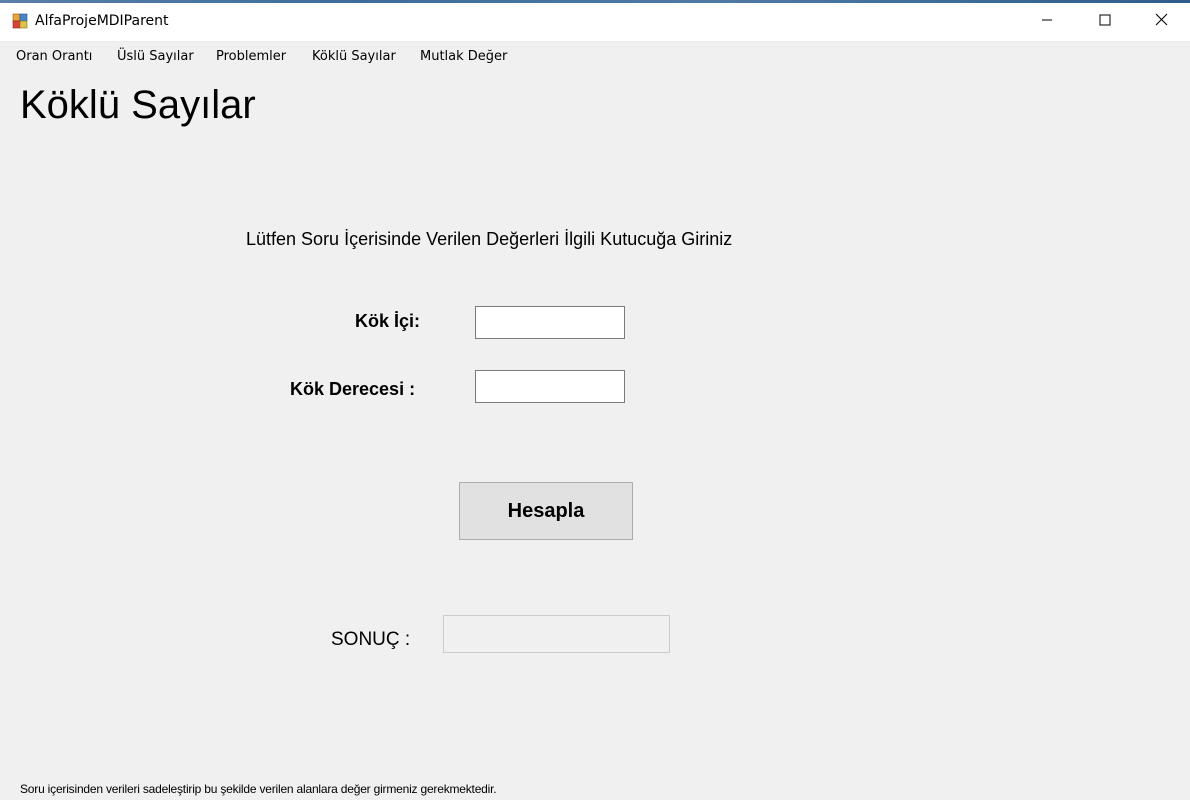  What do you see at coordinates (388, 321) in the screenshot?
I see `kok-ici-label: Kök İçi:` at bounding box center [388, 321].